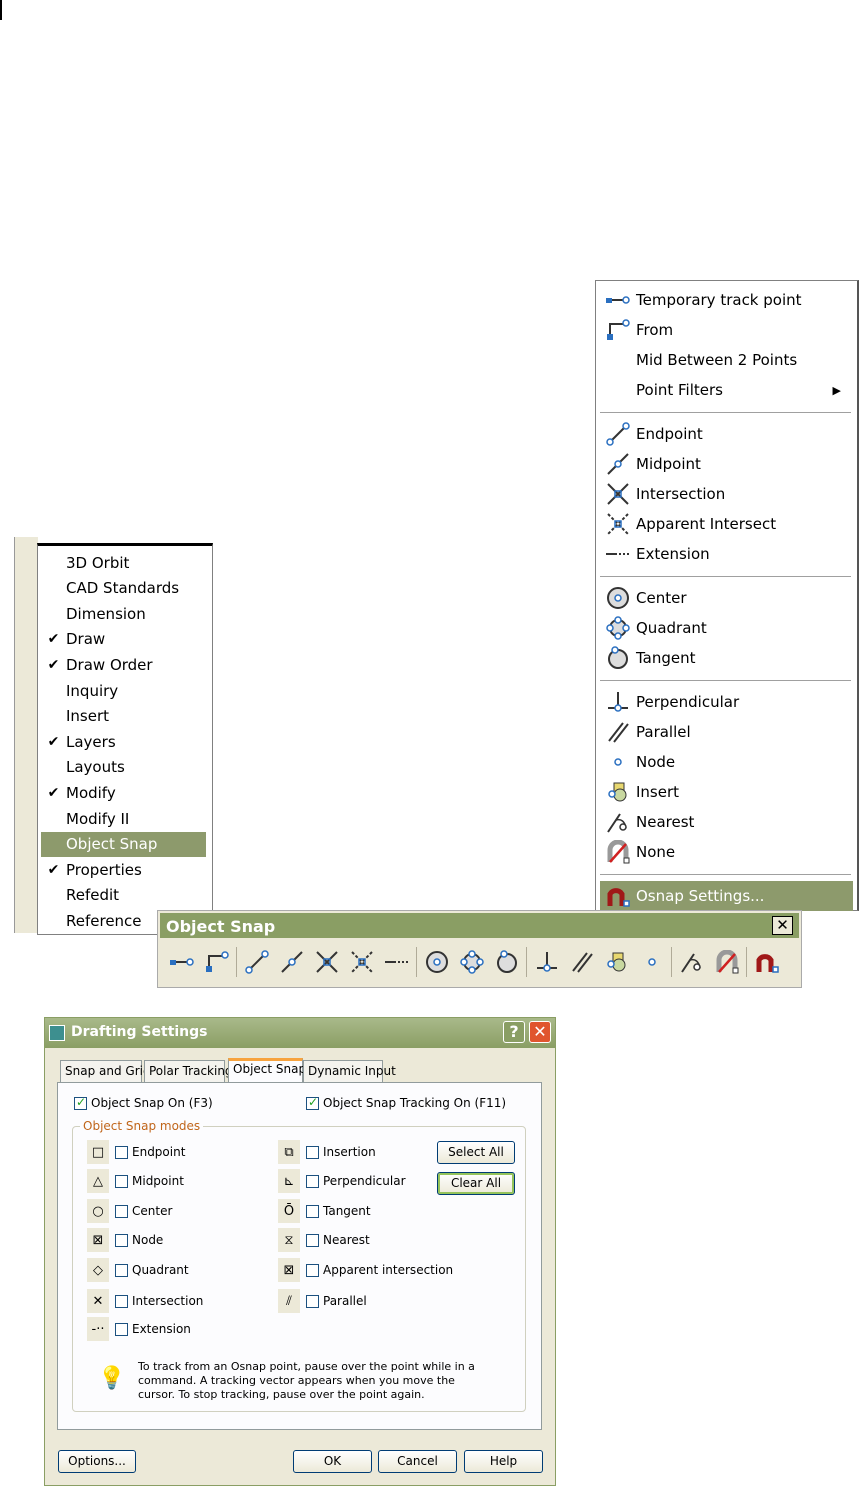  Describe the element at coordinates (514, 1032) in the screenshot. I see `help-icon: ?` at that location.